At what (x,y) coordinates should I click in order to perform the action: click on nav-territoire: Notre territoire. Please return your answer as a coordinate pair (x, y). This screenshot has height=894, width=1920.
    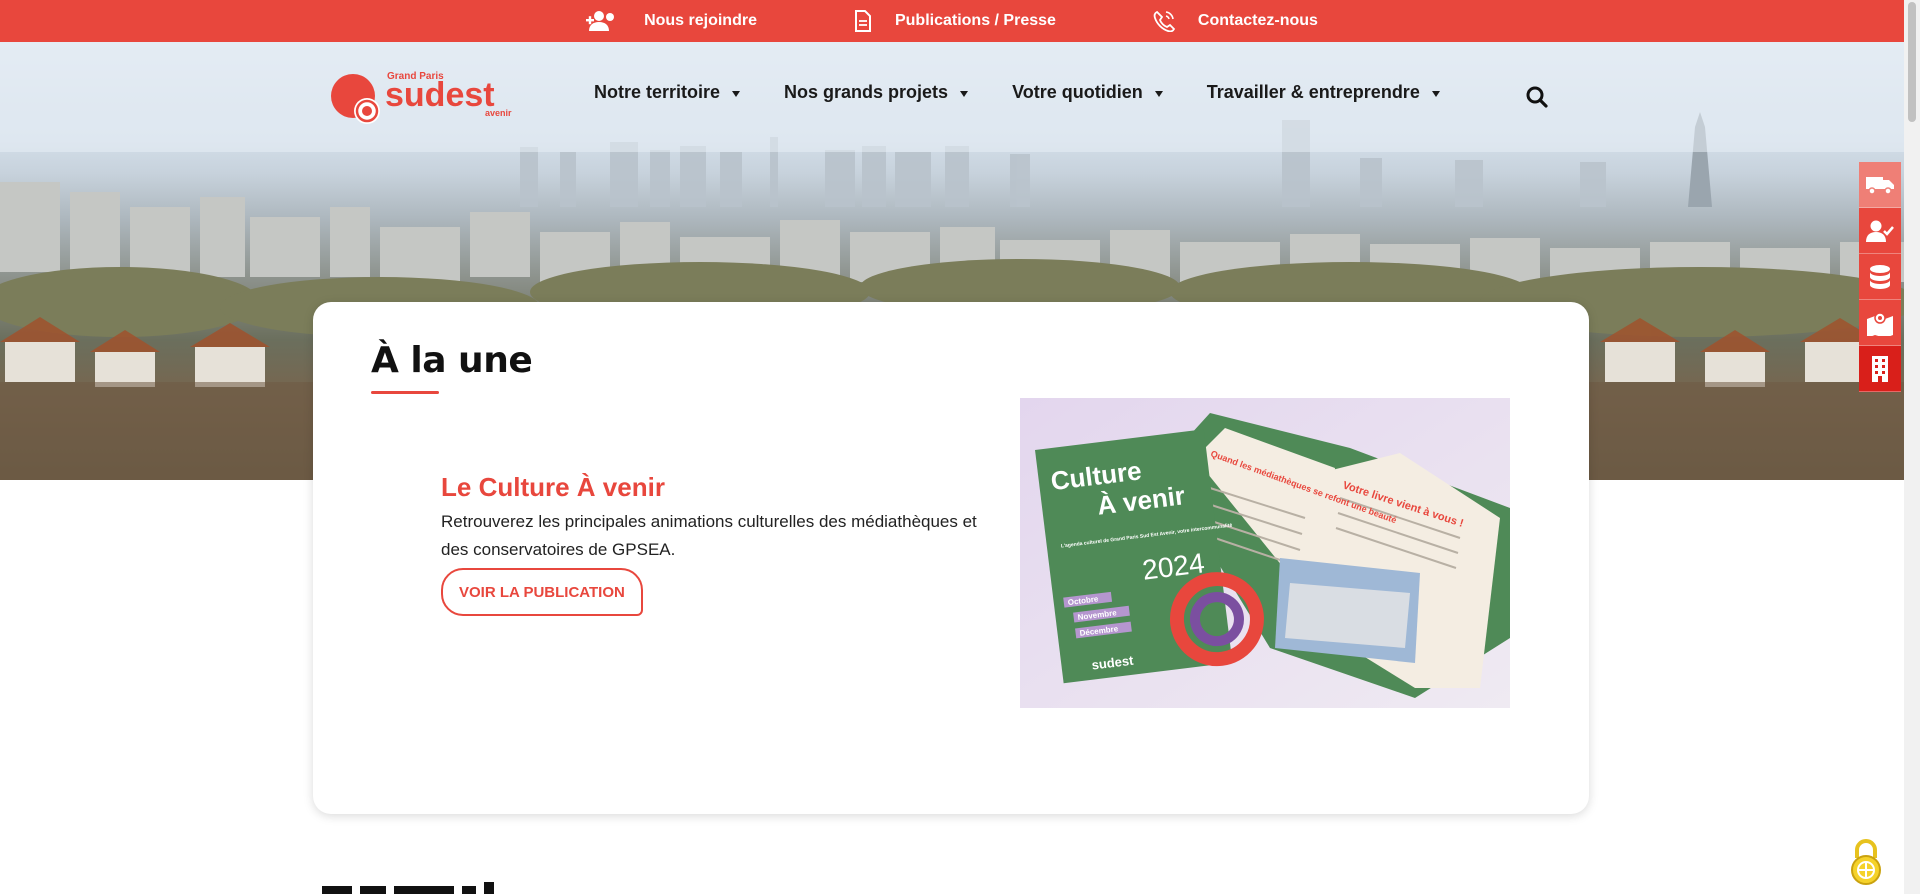
    Looking at the image, I should click on (667, 92).